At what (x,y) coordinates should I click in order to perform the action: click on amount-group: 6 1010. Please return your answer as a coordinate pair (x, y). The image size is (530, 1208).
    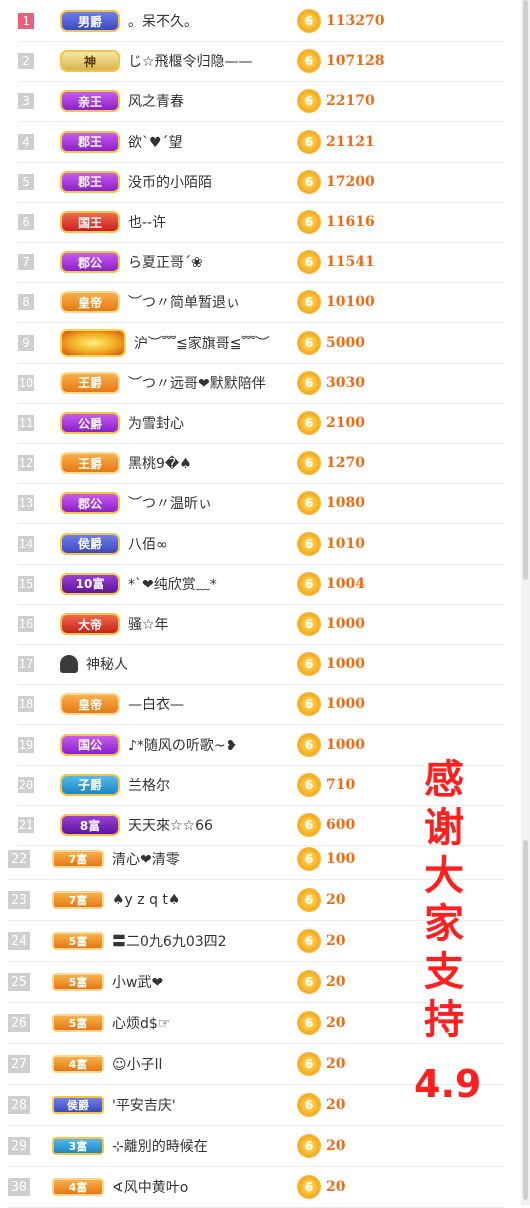
    Looking at the image, I should click on (331, 543).